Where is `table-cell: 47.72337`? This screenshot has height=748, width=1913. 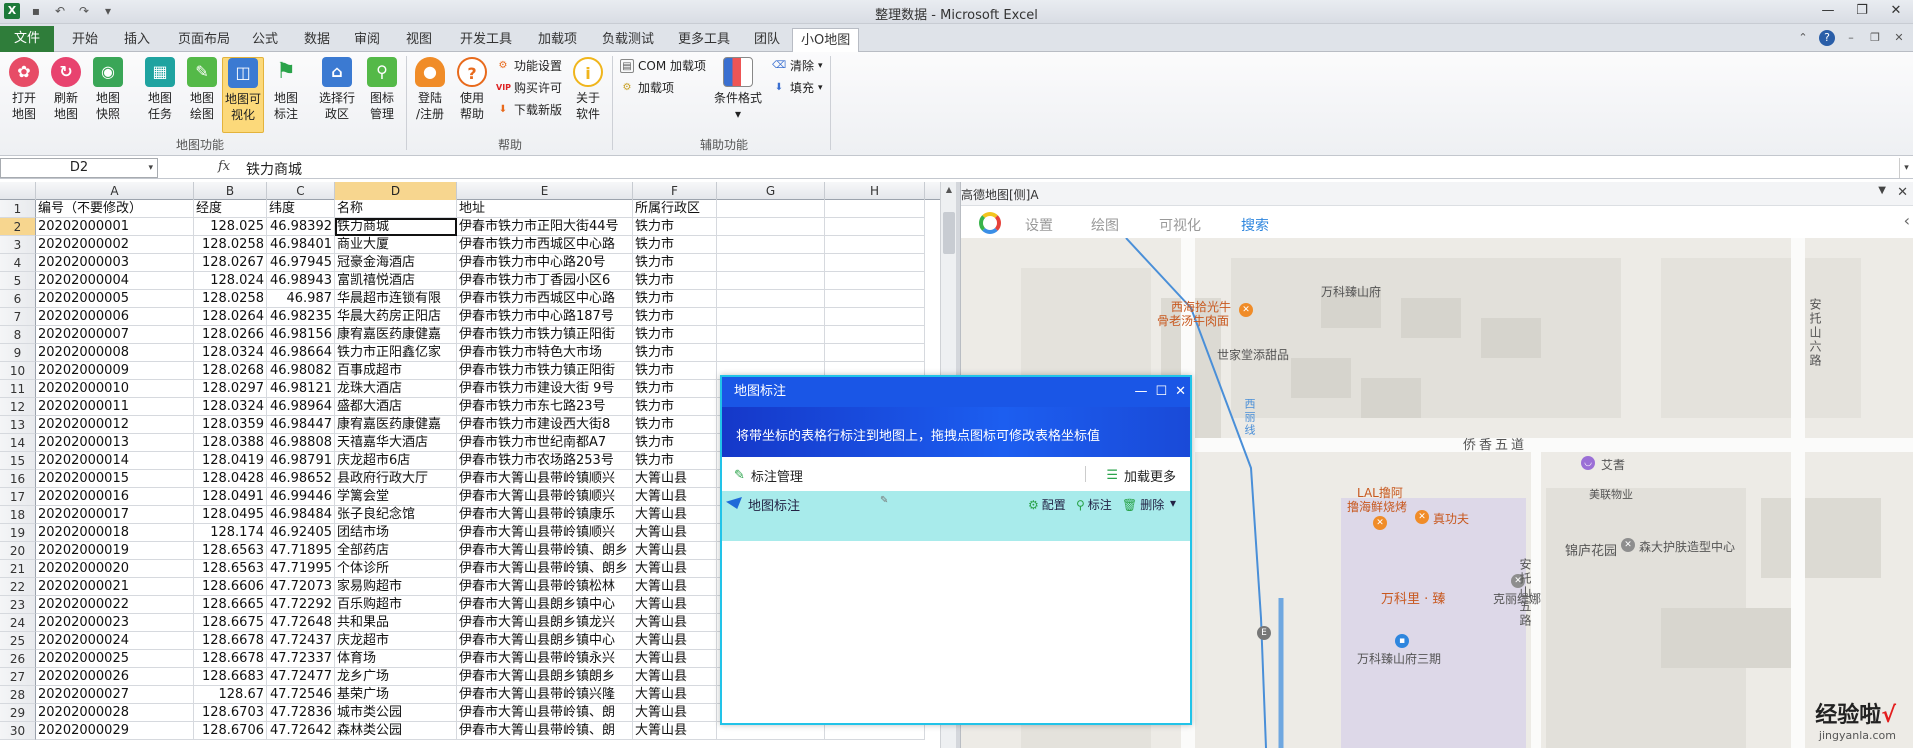
table-cell: 47.72337 is located at coordinates (301, 659).